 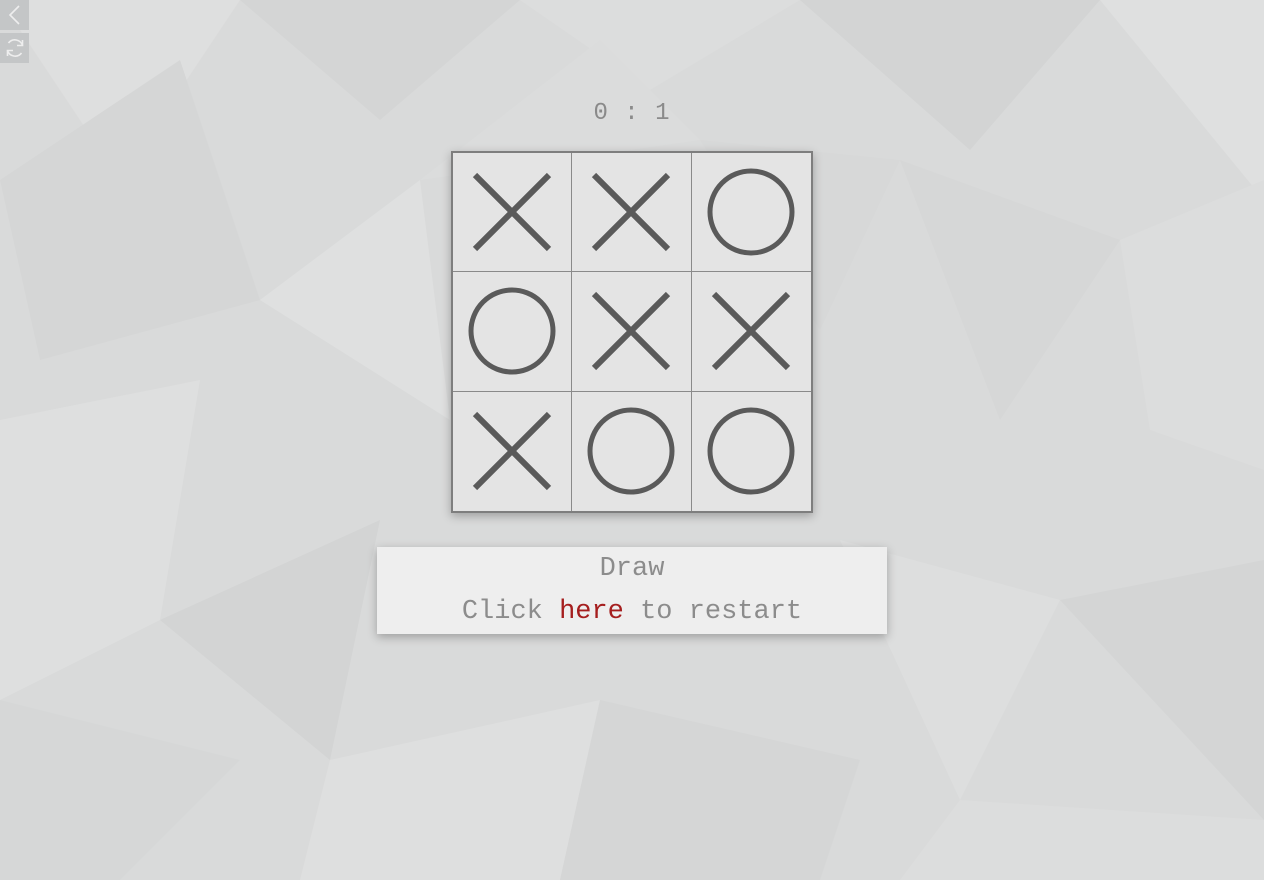 What do you see at coordinates (632, 590) in the screenshot?
I see `result-panel: Draw Click here to restart` at bounding box center [632, 590].